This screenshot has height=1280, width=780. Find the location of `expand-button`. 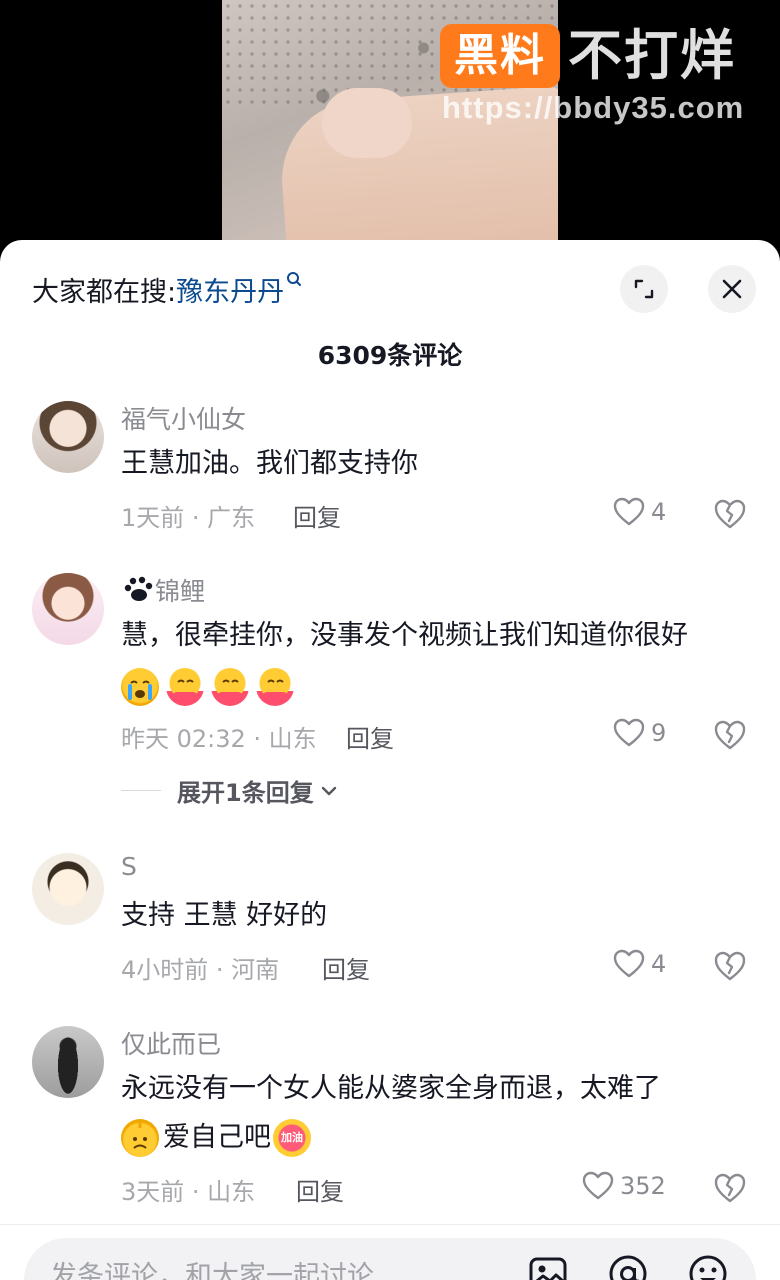

expand-button is located at coordinates (644, 289).